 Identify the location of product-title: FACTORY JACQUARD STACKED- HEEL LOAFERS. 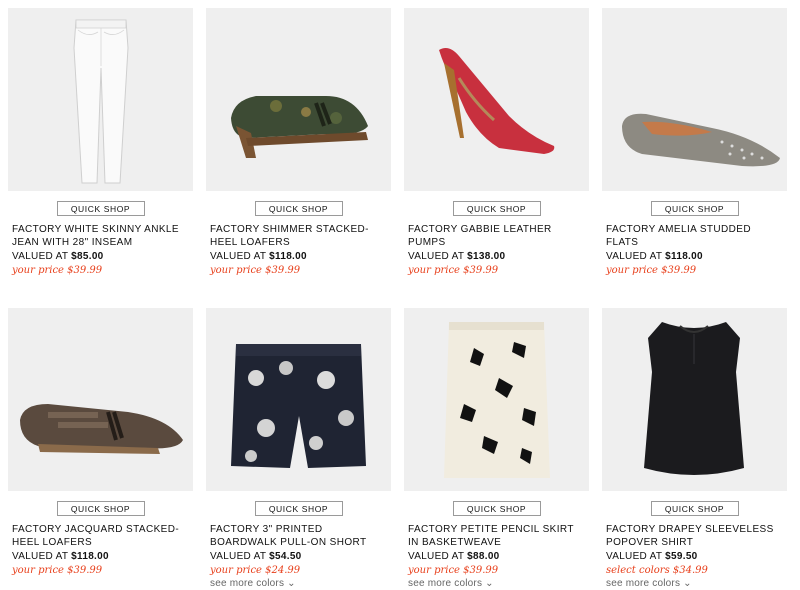
(100, 536).